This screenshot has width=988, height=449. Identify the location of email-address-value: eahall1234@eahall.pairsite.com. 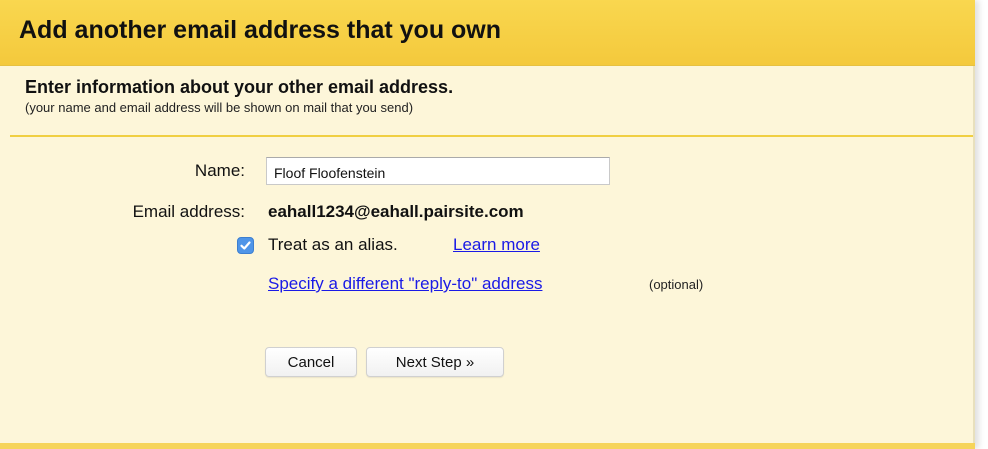
(396, 211).